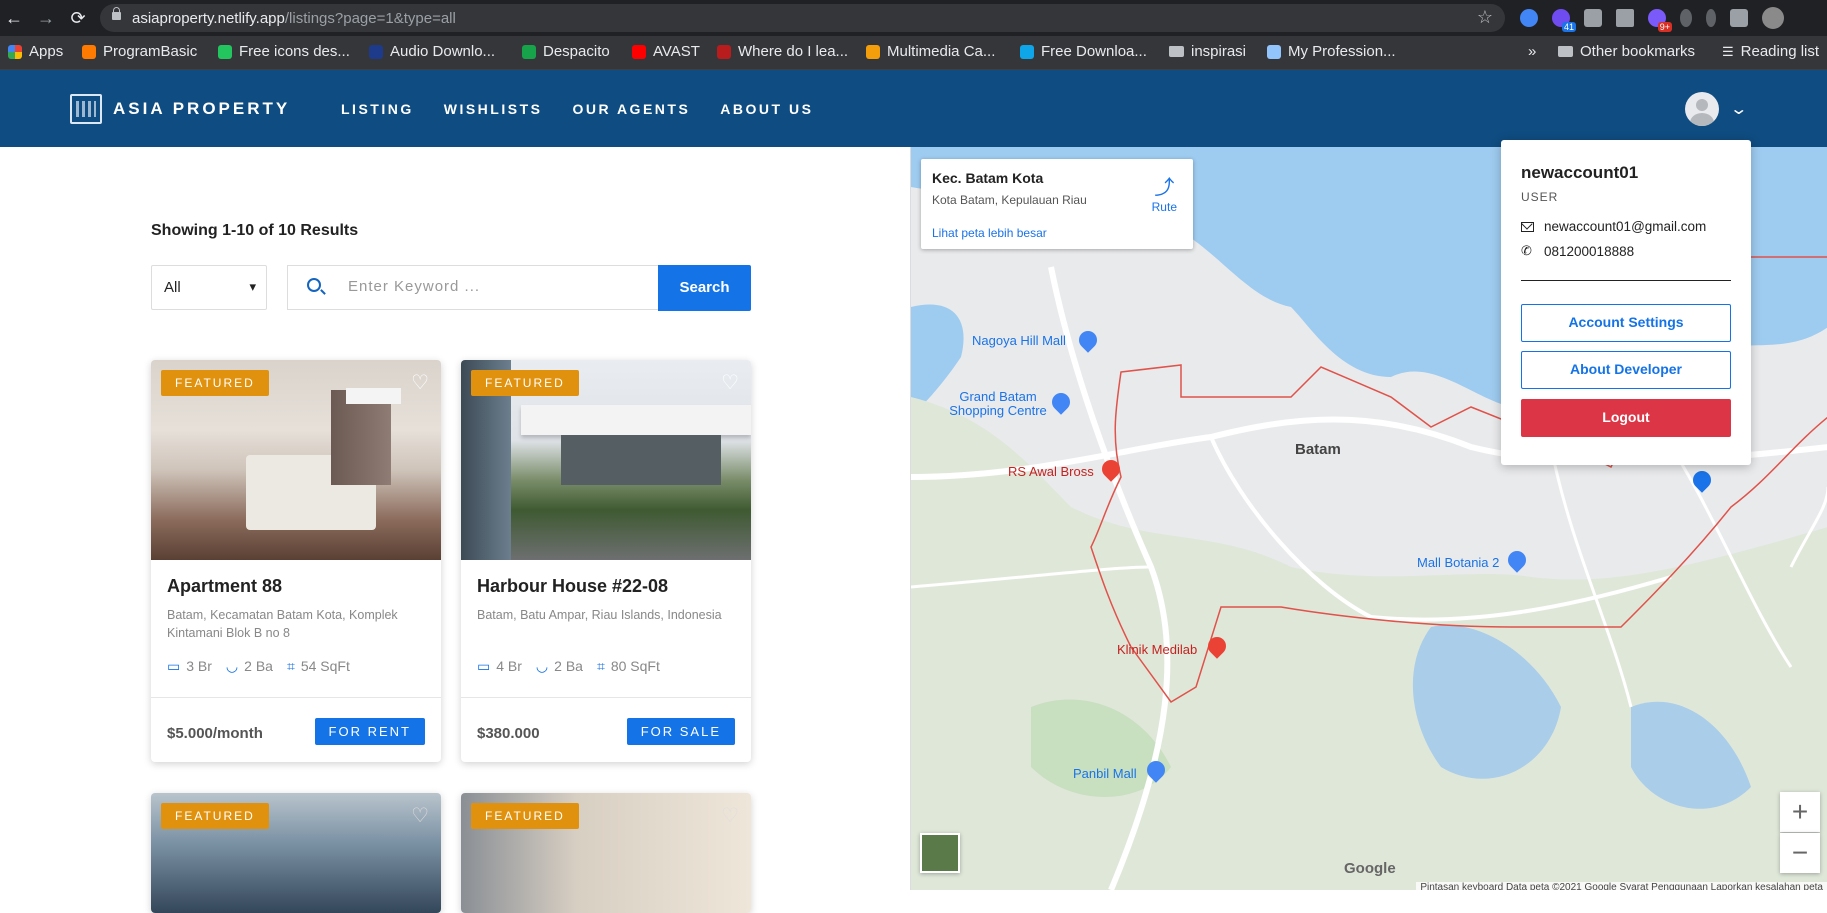 This screenshot has width=1827, height=913. I want to click on results-count: Showing 1-10 of 10 Results, so click(255, 230).